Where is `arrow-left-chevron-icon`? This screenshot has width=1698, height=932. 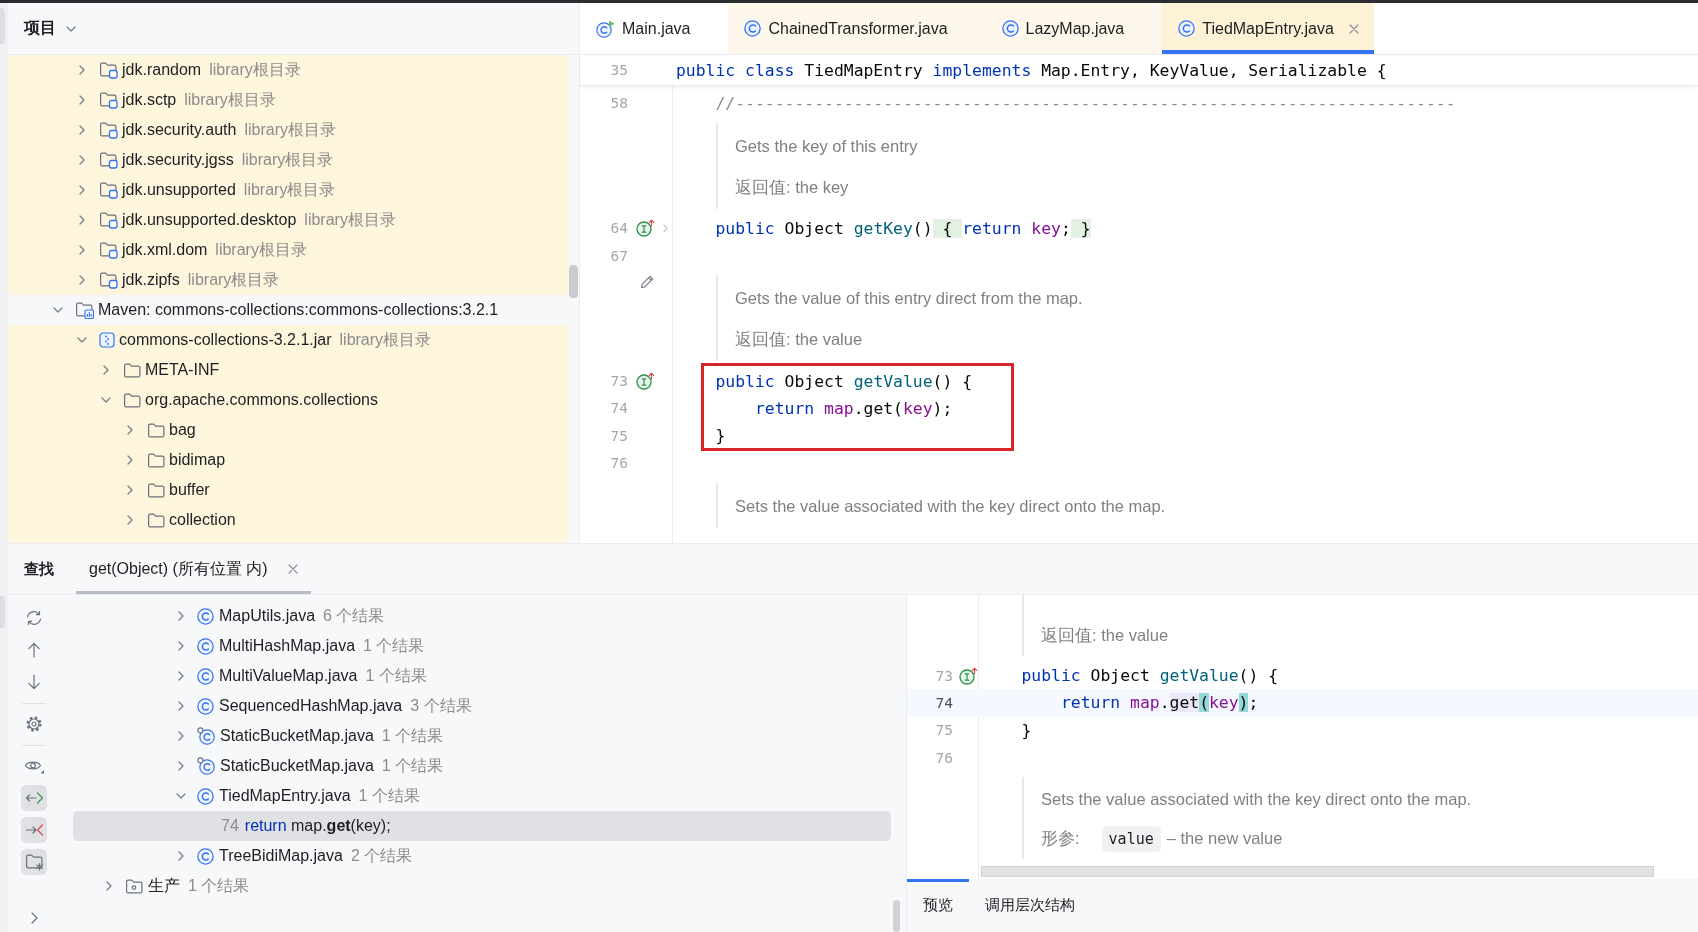 arrow-left-chevron-icon is located at coordinates (34, 798).